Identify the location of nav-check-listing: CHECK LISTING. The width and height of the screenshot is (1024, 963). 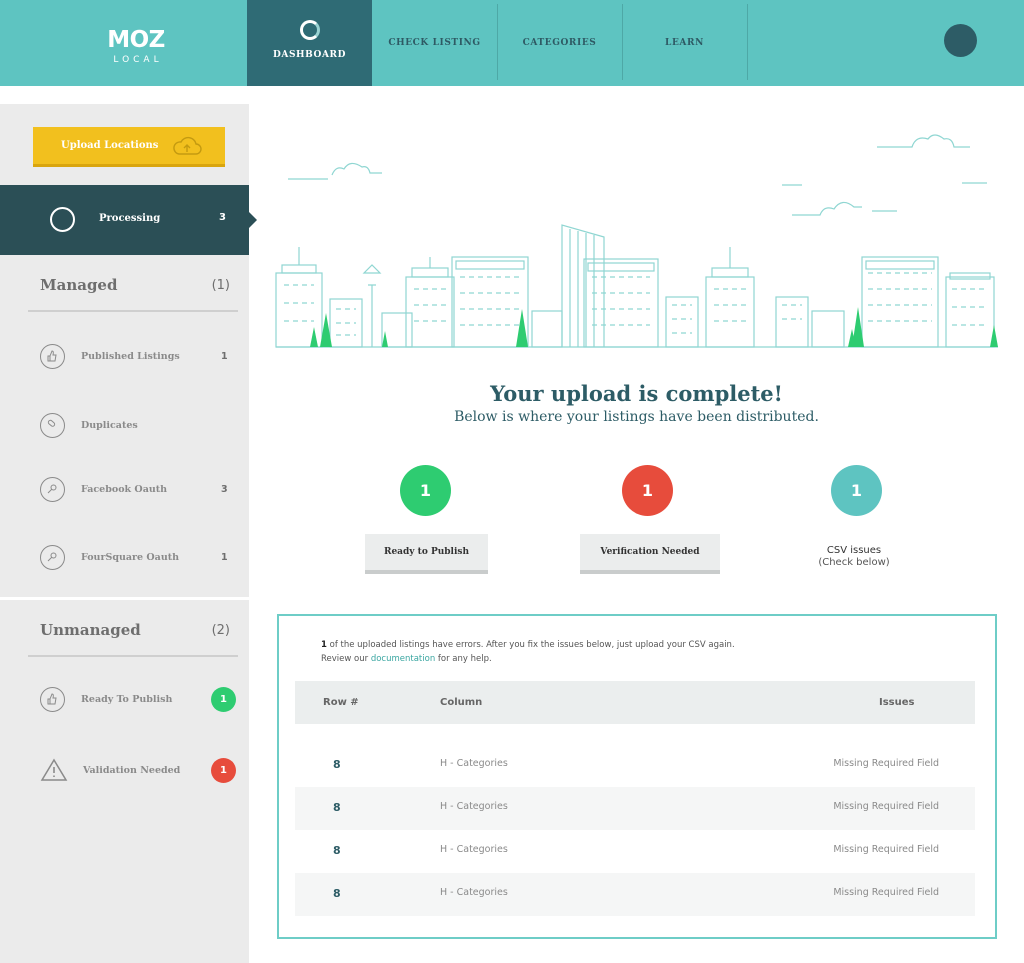
(434, 43).